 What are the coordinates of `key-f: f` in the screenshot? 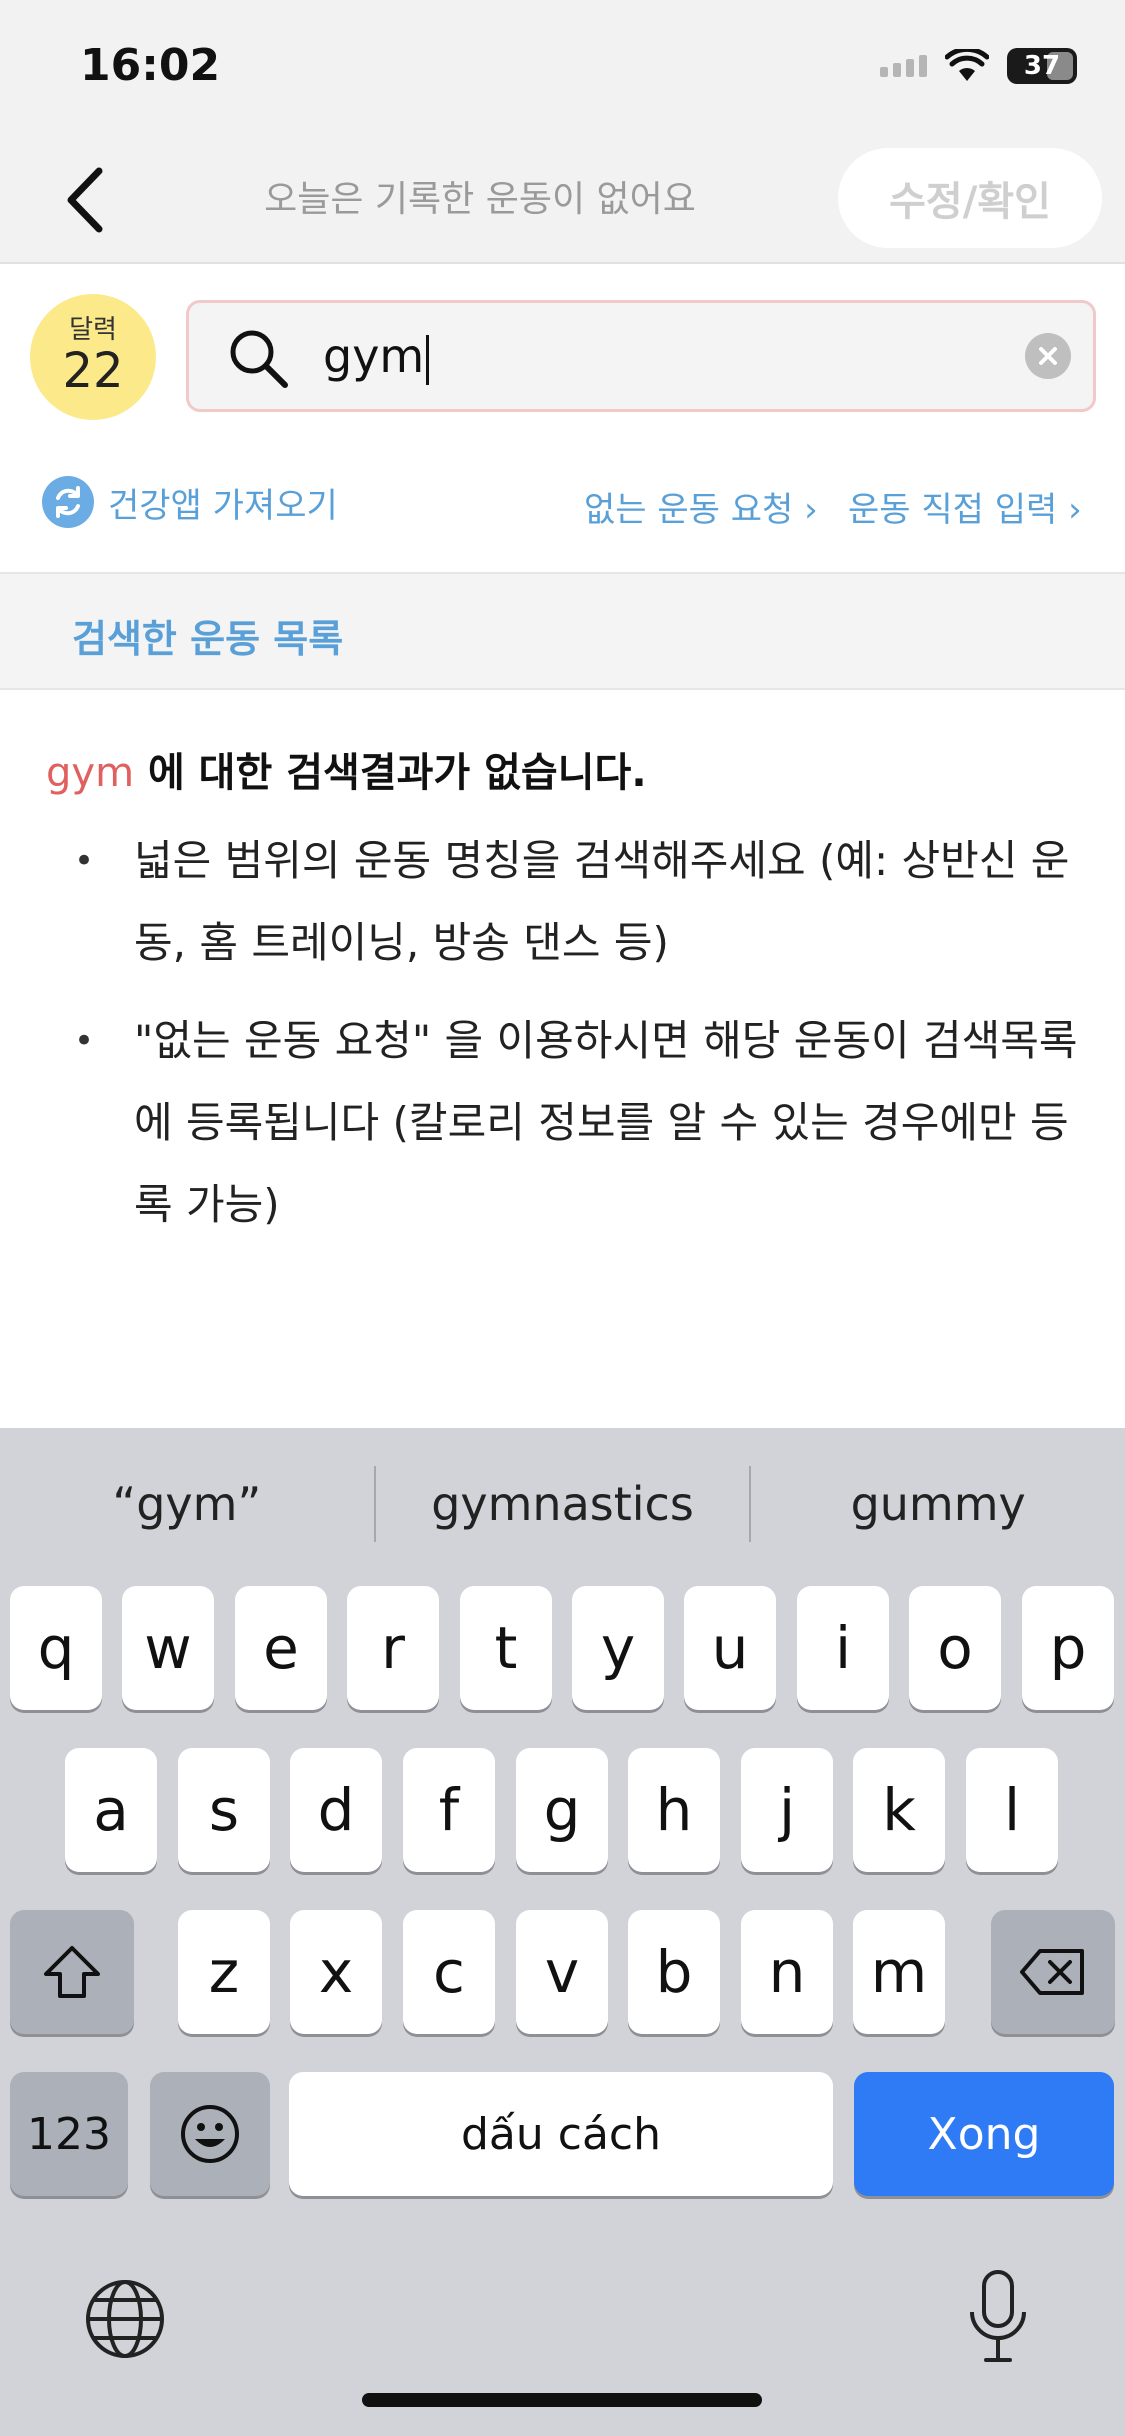 It's located at (449, 1810).